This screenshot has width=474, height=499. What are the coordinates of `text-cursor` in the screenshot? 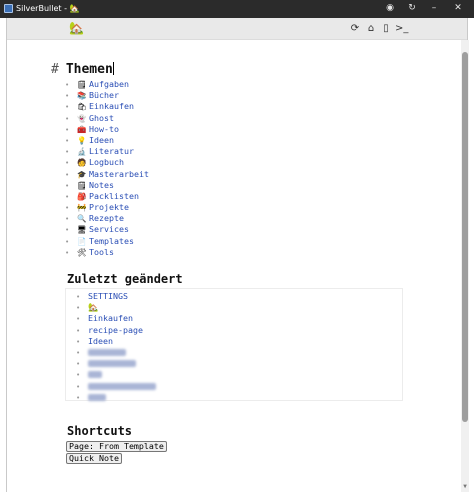 It's located at (113, 68).